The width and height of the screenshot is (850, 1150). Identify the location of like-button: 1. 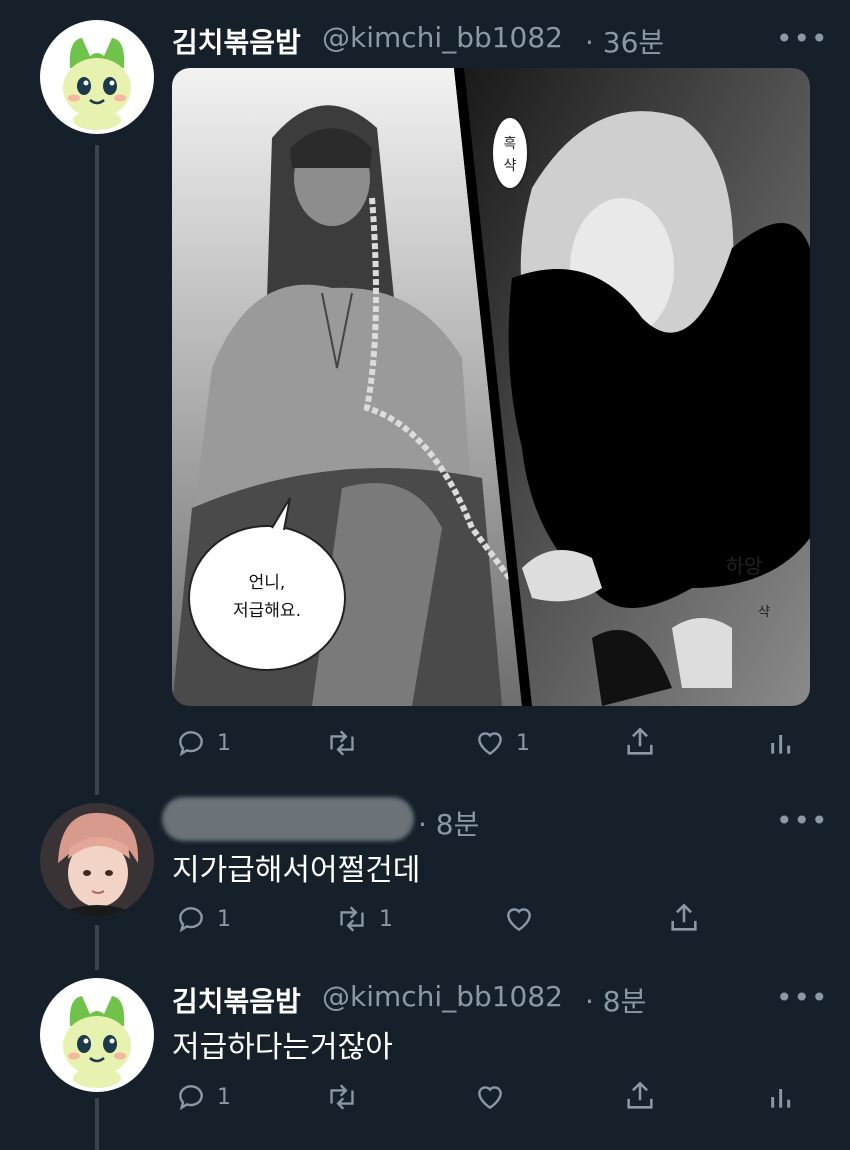
(502, 743).